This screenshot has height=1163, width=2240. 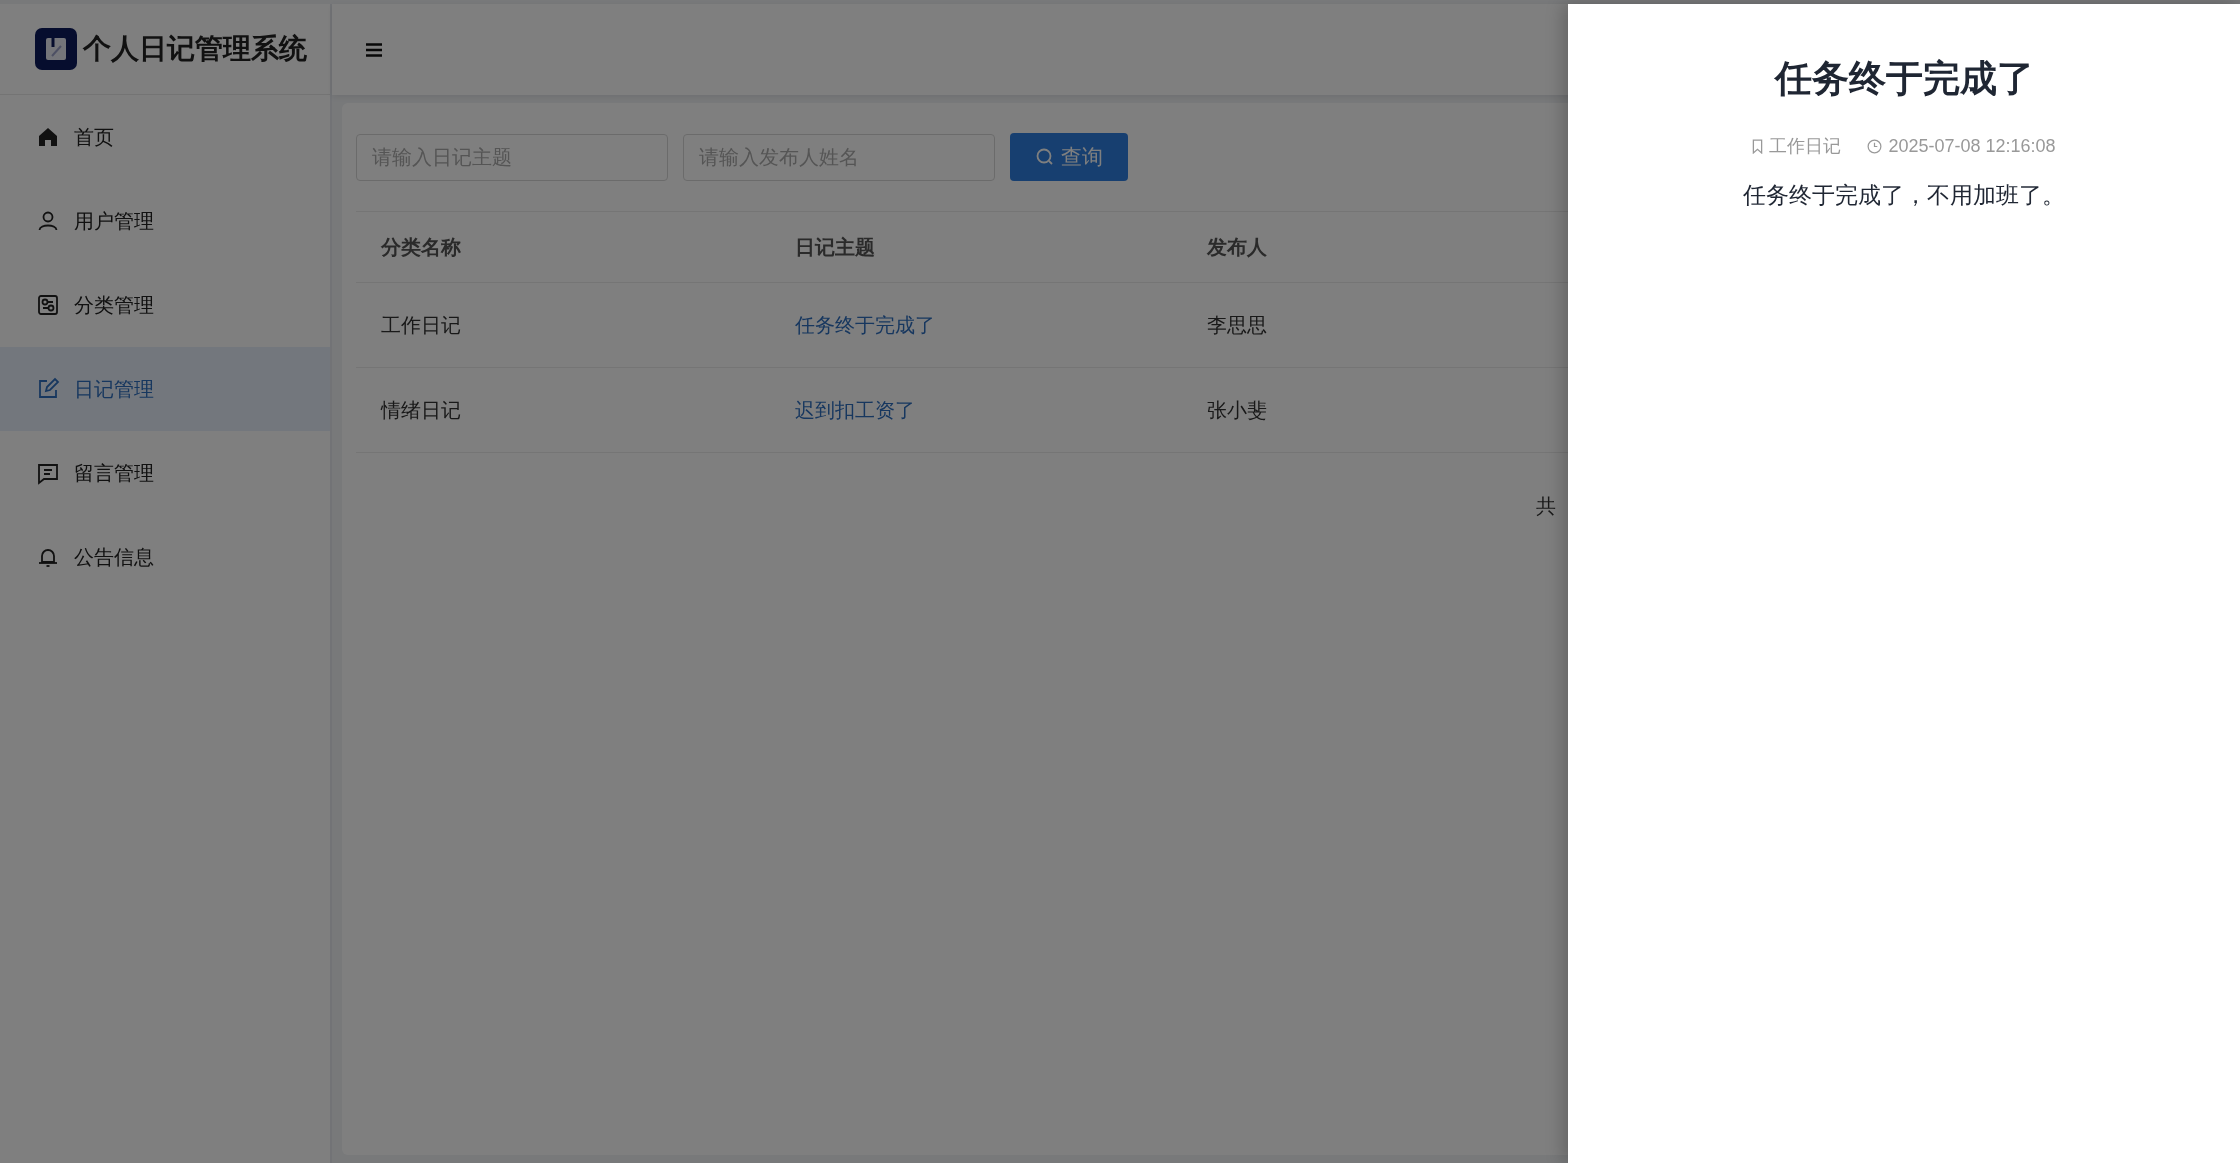 I want to click on app-title: 个人日记管理系统, so click(x=195, y=49).